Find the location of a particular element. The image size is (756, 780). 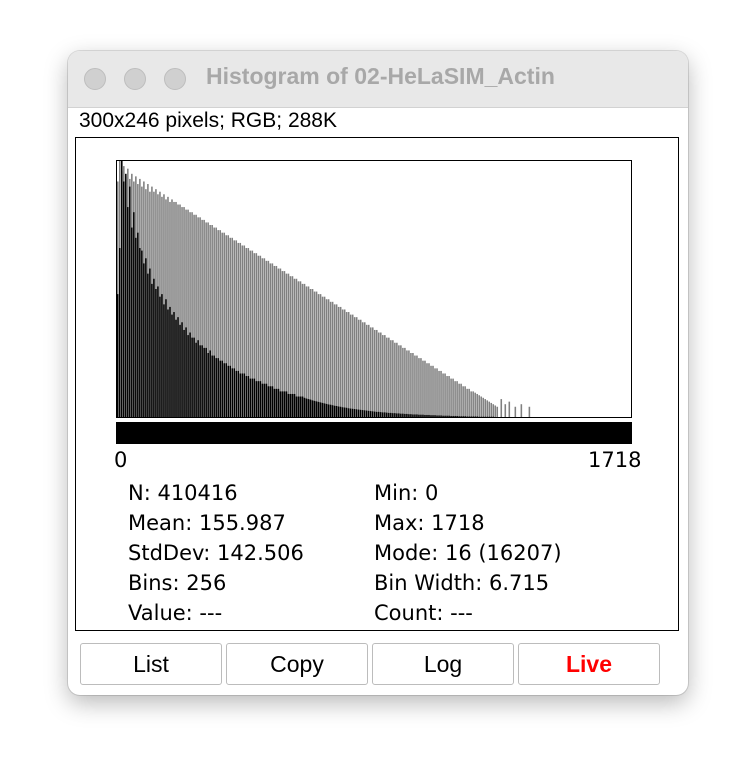

title-bar: Histogram of 02-HeLaSIM_Actin is located at coordinates (378, 79).